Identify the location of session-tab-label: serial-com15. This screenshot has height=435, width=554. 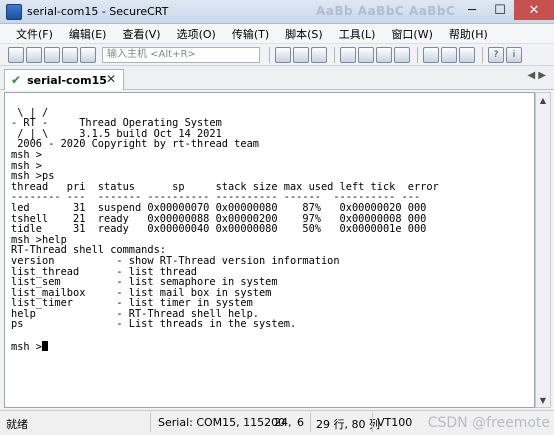
(67, 80).